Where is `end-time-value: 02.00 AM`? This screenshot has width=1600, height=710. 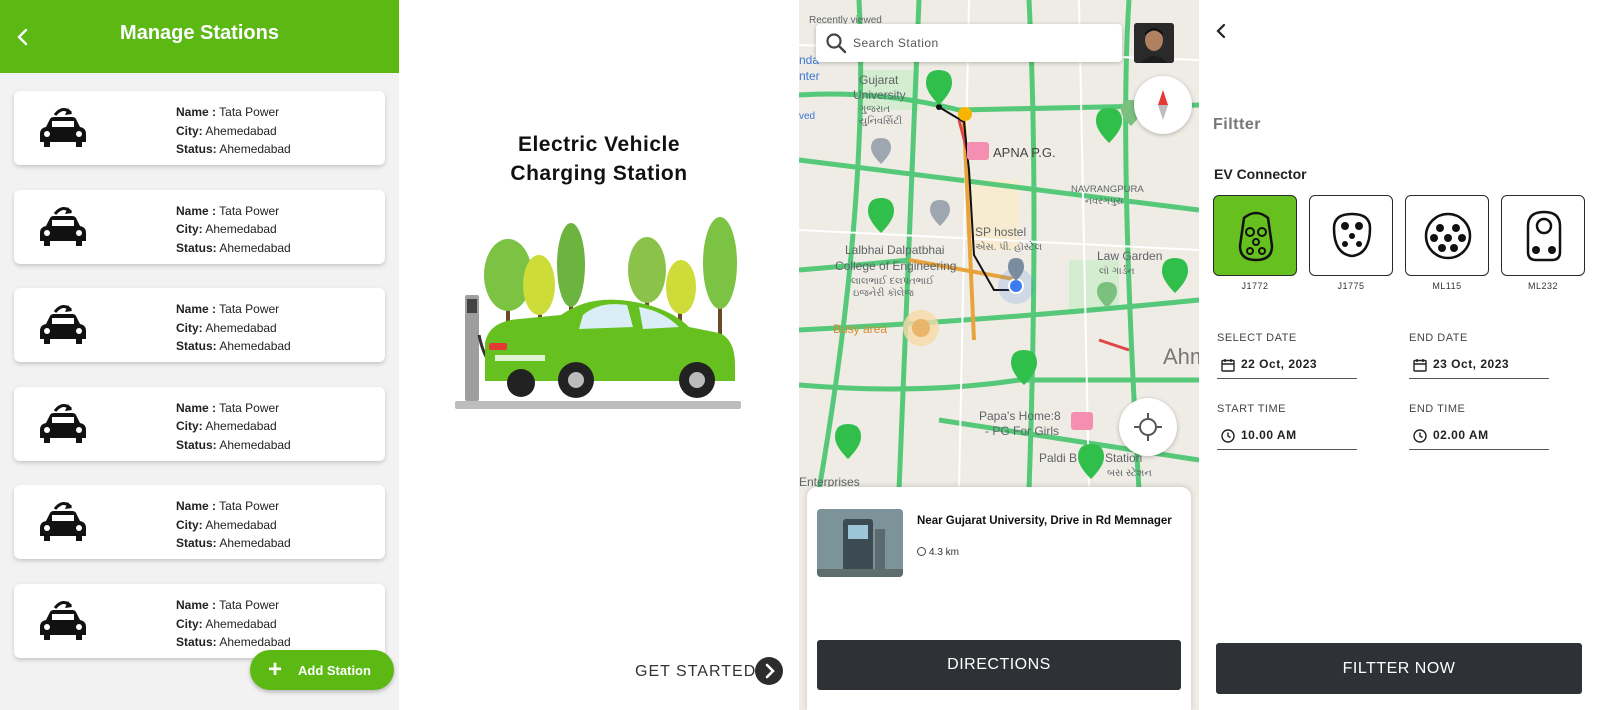 end-time-value: 02.00 AM is located at coordinates (1461, 435).